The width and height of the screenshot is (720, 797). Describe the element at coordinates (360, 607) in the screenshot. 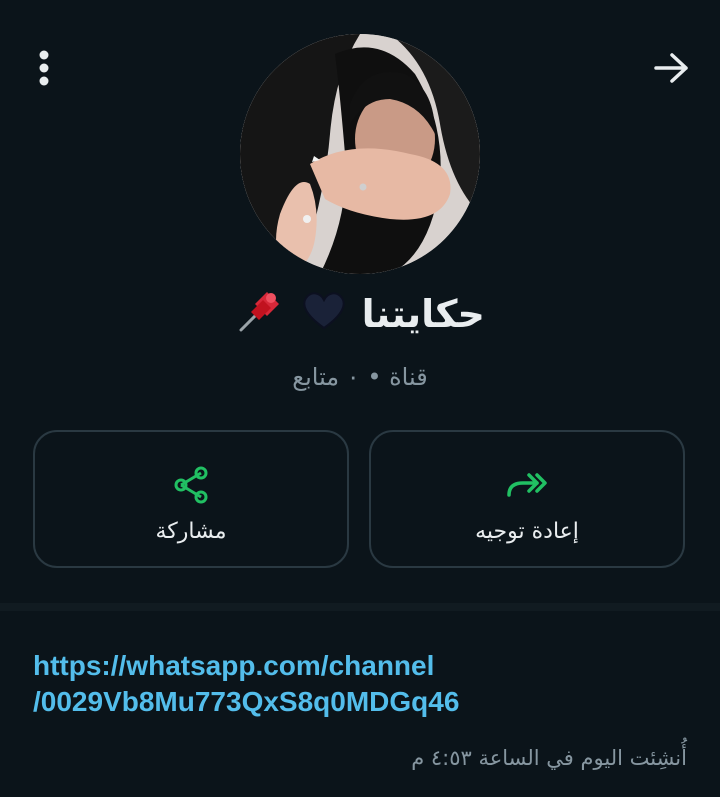

I see `section-divider` at that location.